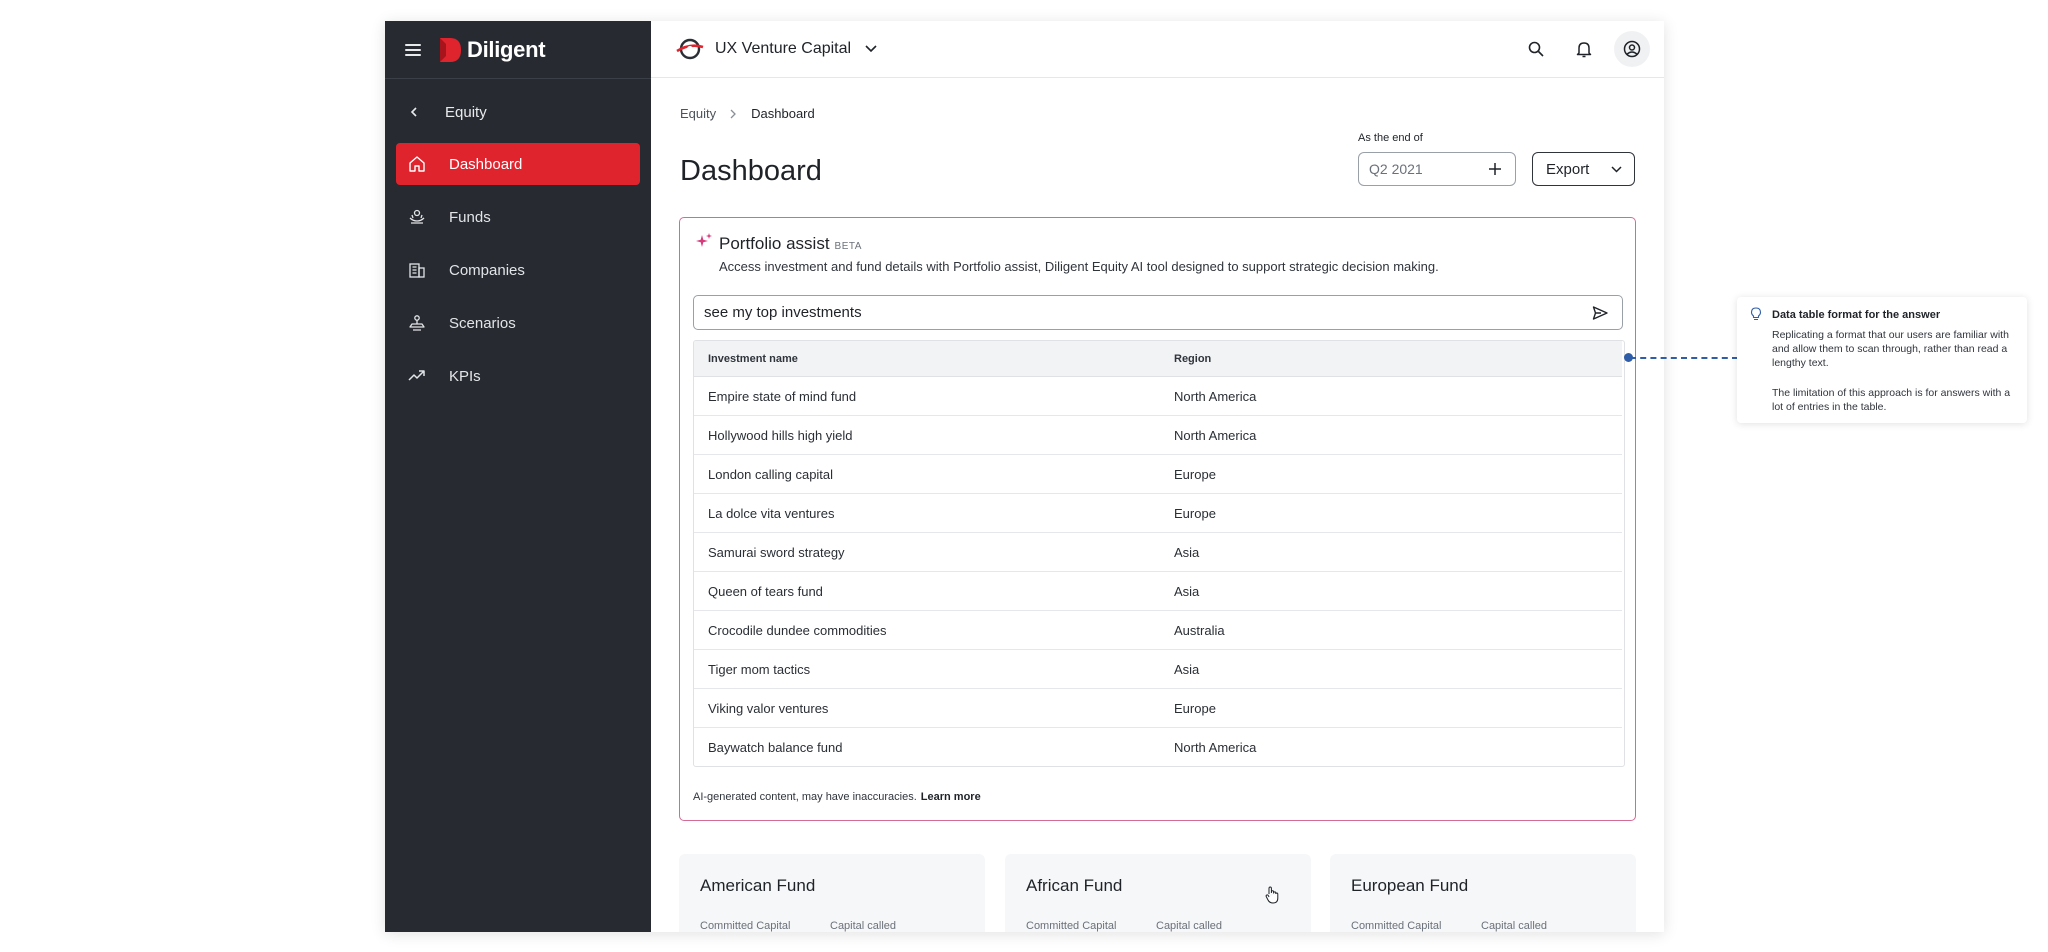 This screenshot has height=952, width=2048. I want to click on annotation-title: Data table format for the answer, so click(1856, 315).